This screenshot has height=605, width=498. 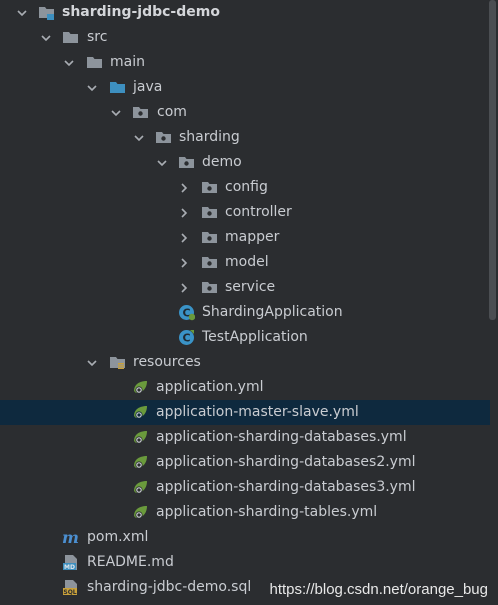 What do you see at coordinates (267, 512) in the screenshot?
I see `tree-node-label: application-sharding-tables.yml` at bounding box center [267, 512].